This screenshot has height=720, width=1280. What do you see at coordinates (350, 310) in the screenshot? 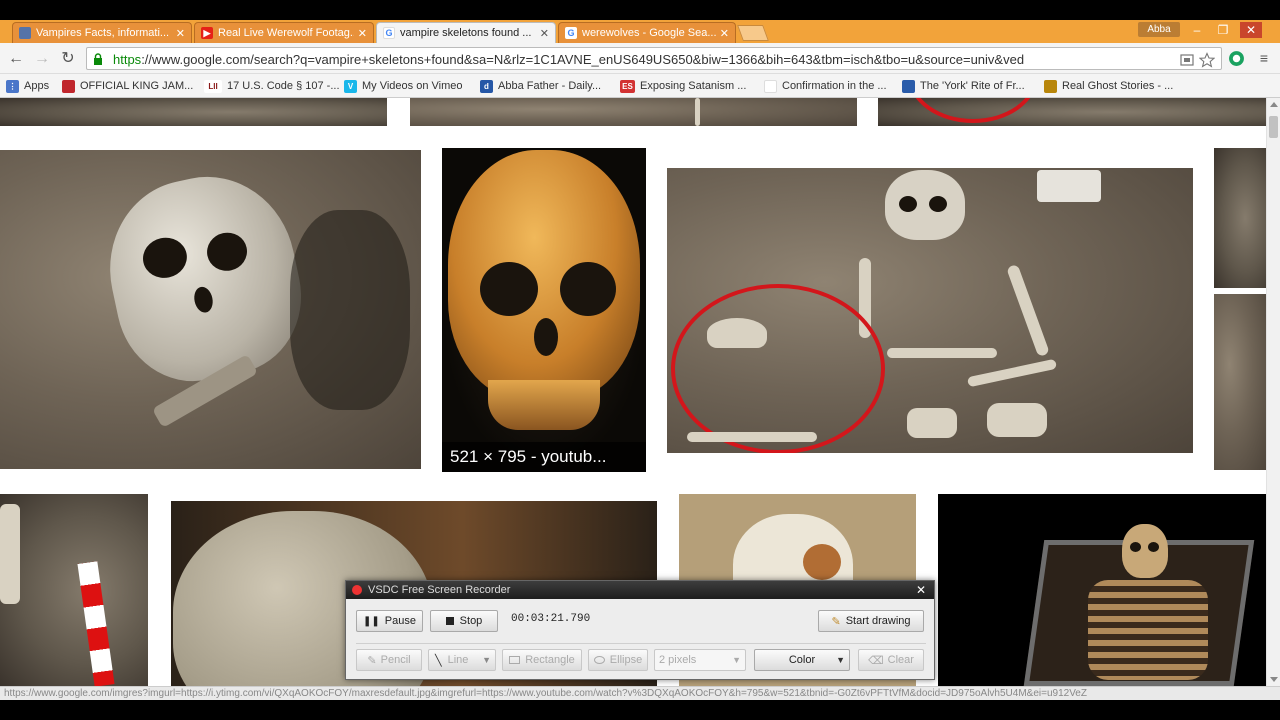
I see `shadow-shape` at bounding box center [350, 310].